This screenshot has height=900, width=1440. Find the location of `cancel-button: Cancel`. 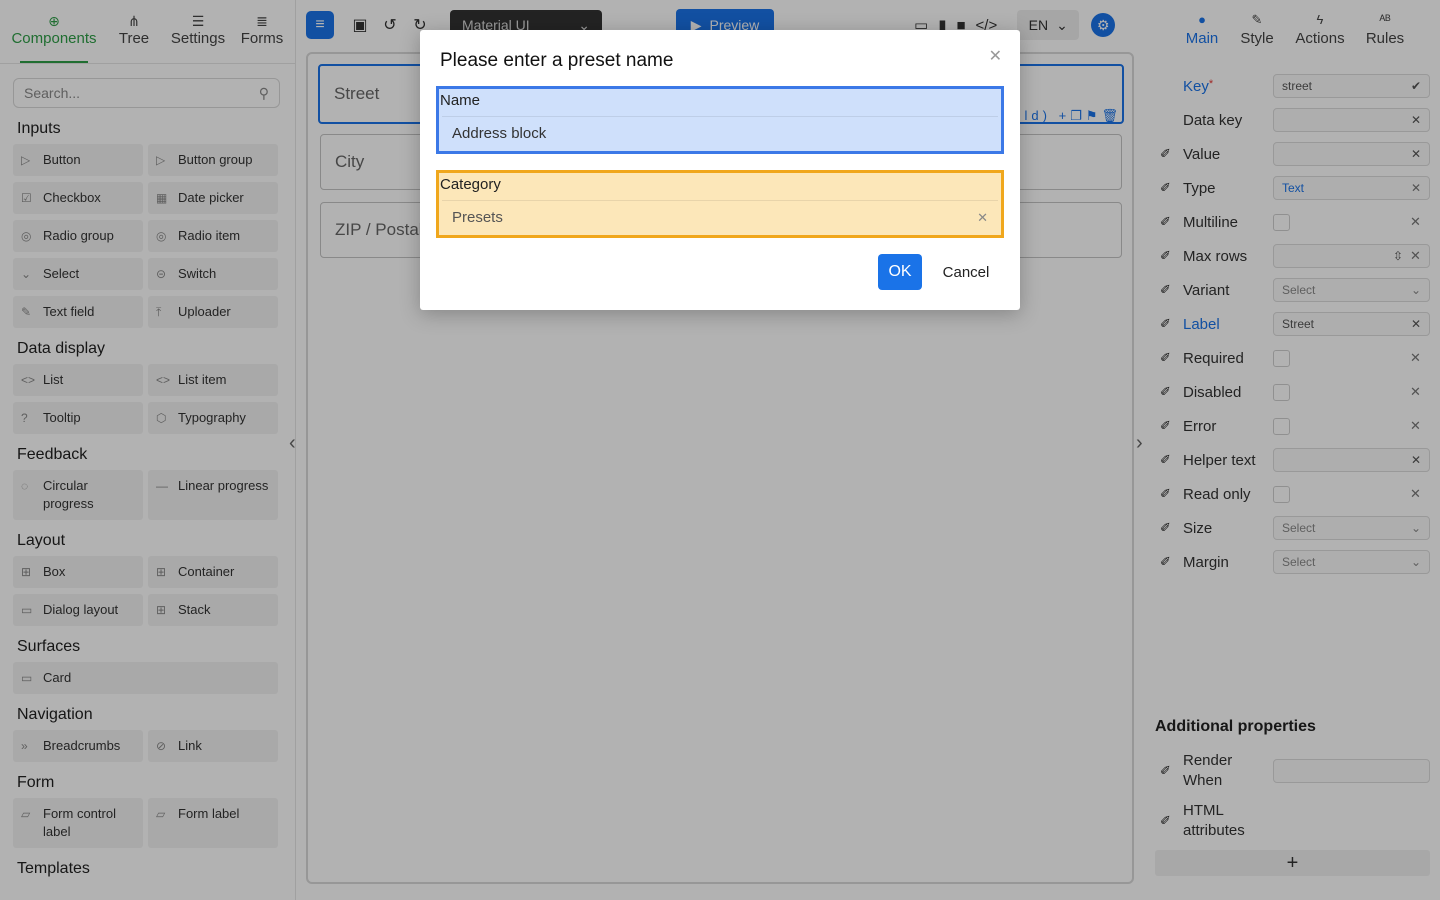

cancel-button: Cancel is located at coordinates (966, 272).